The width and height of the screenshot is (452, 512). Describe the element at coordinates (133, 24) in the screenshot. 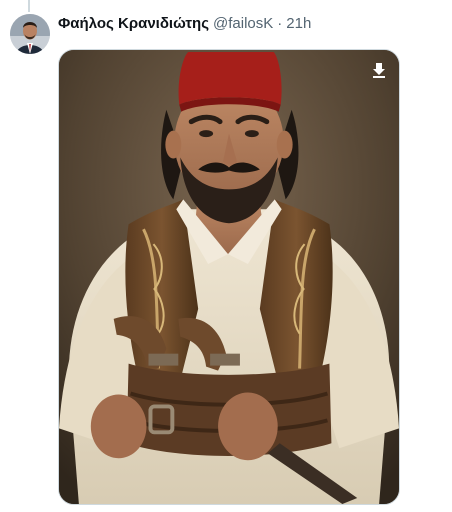

I see `author-display-name: Φαήλος Κρανιδιώτης` at that location.